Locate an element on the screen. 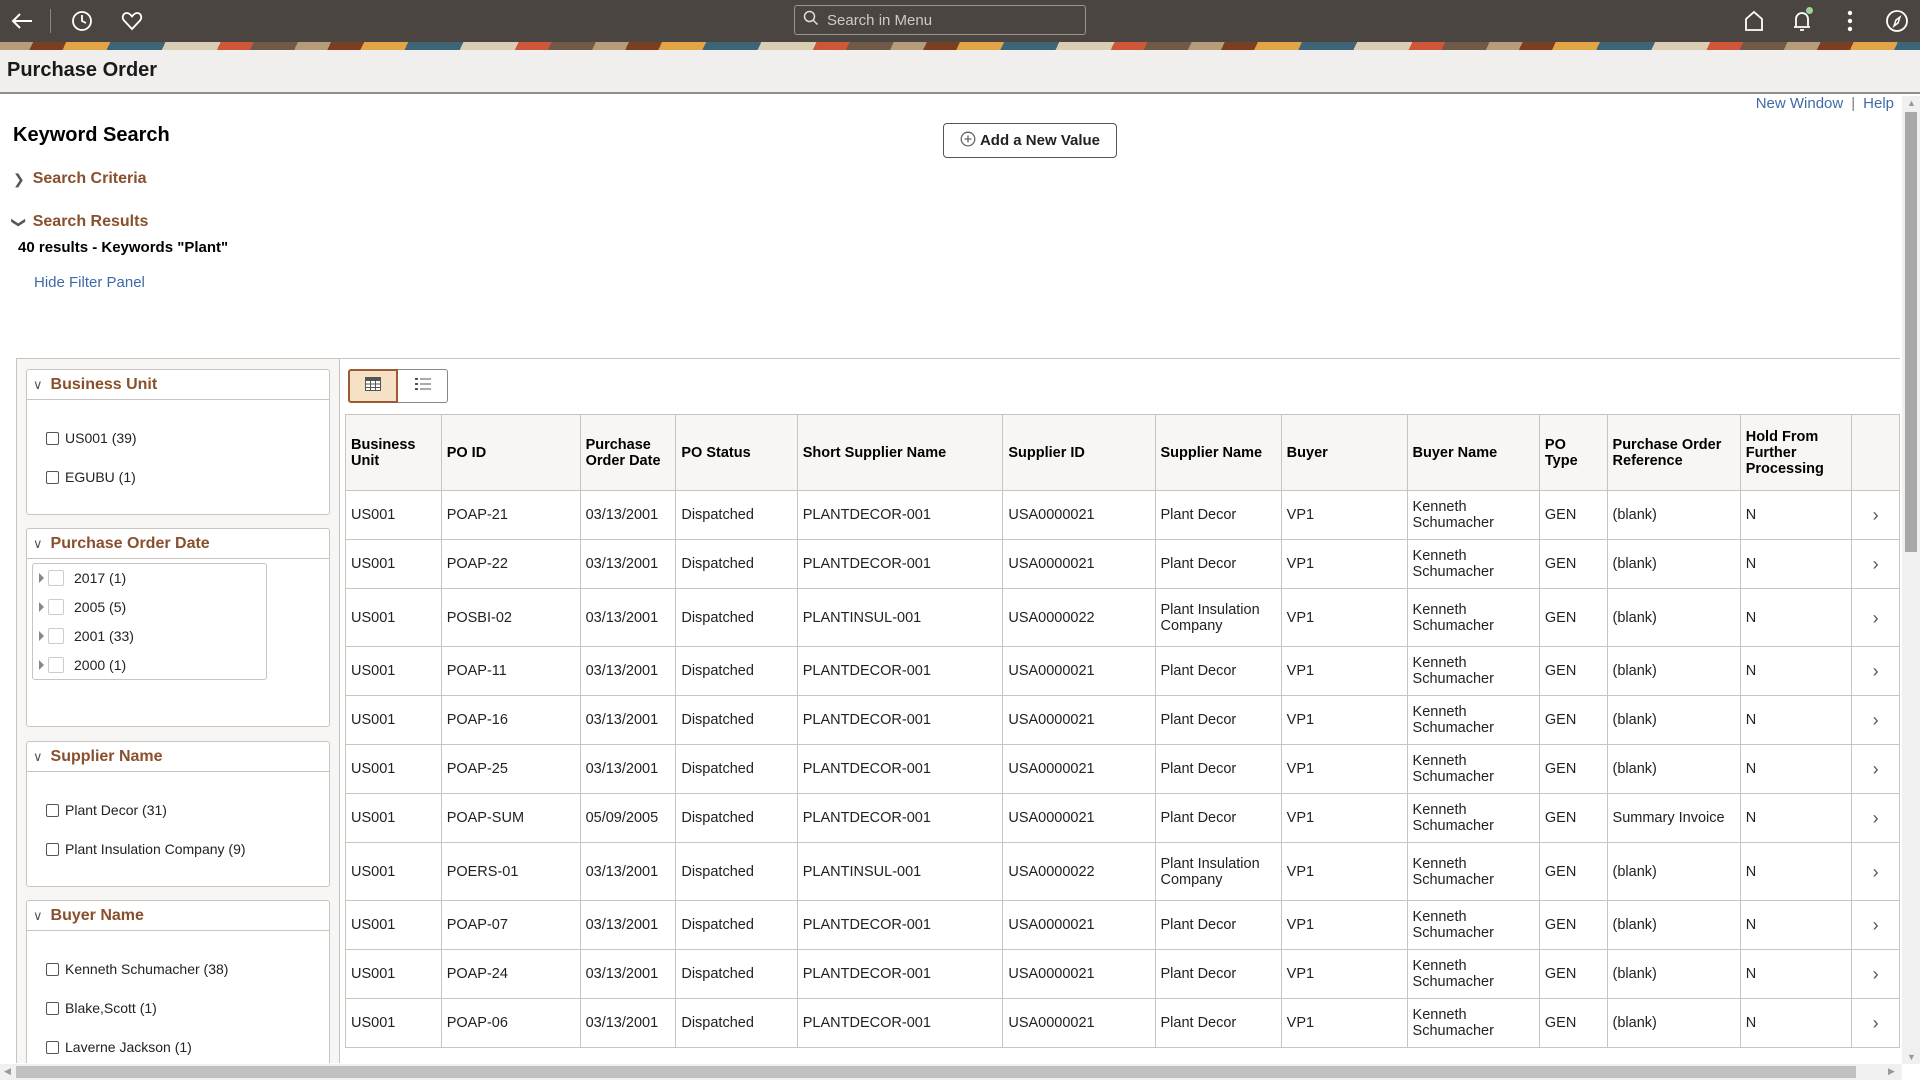 Image resolution: width=1920 pixels, height=1080 pixels. horizontal-scroll-thumb is located at coordinates (936, 1072).